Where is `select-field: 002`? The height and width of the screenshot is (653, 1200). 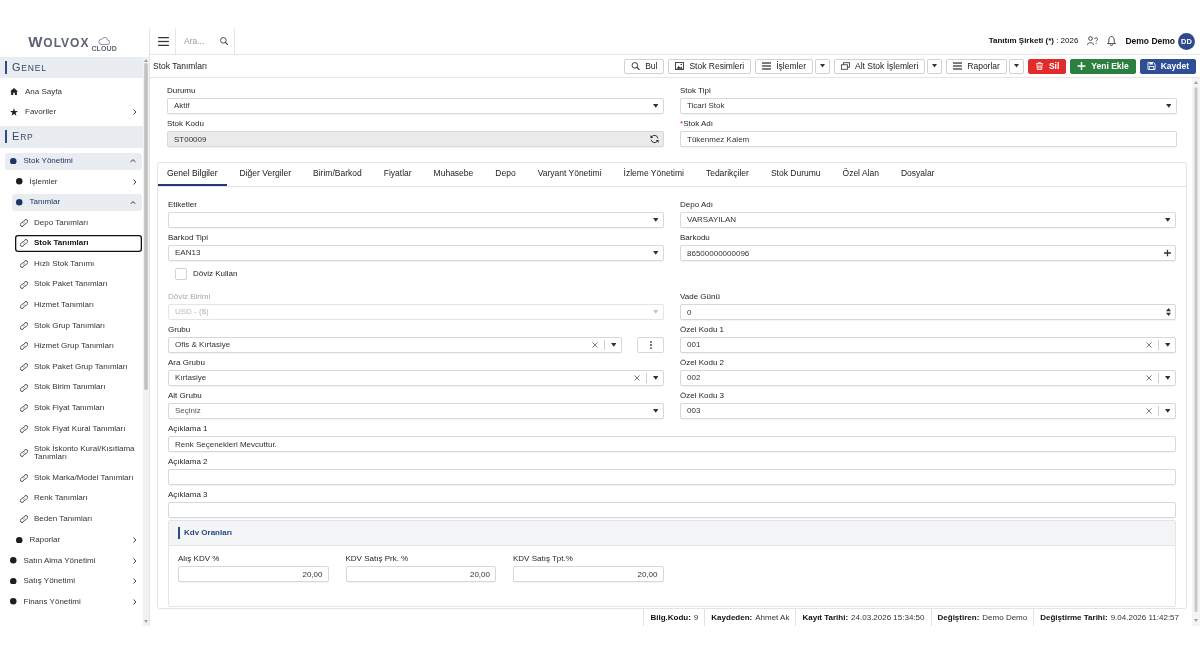
select-field: 002 is located at coordinates (928, 378).